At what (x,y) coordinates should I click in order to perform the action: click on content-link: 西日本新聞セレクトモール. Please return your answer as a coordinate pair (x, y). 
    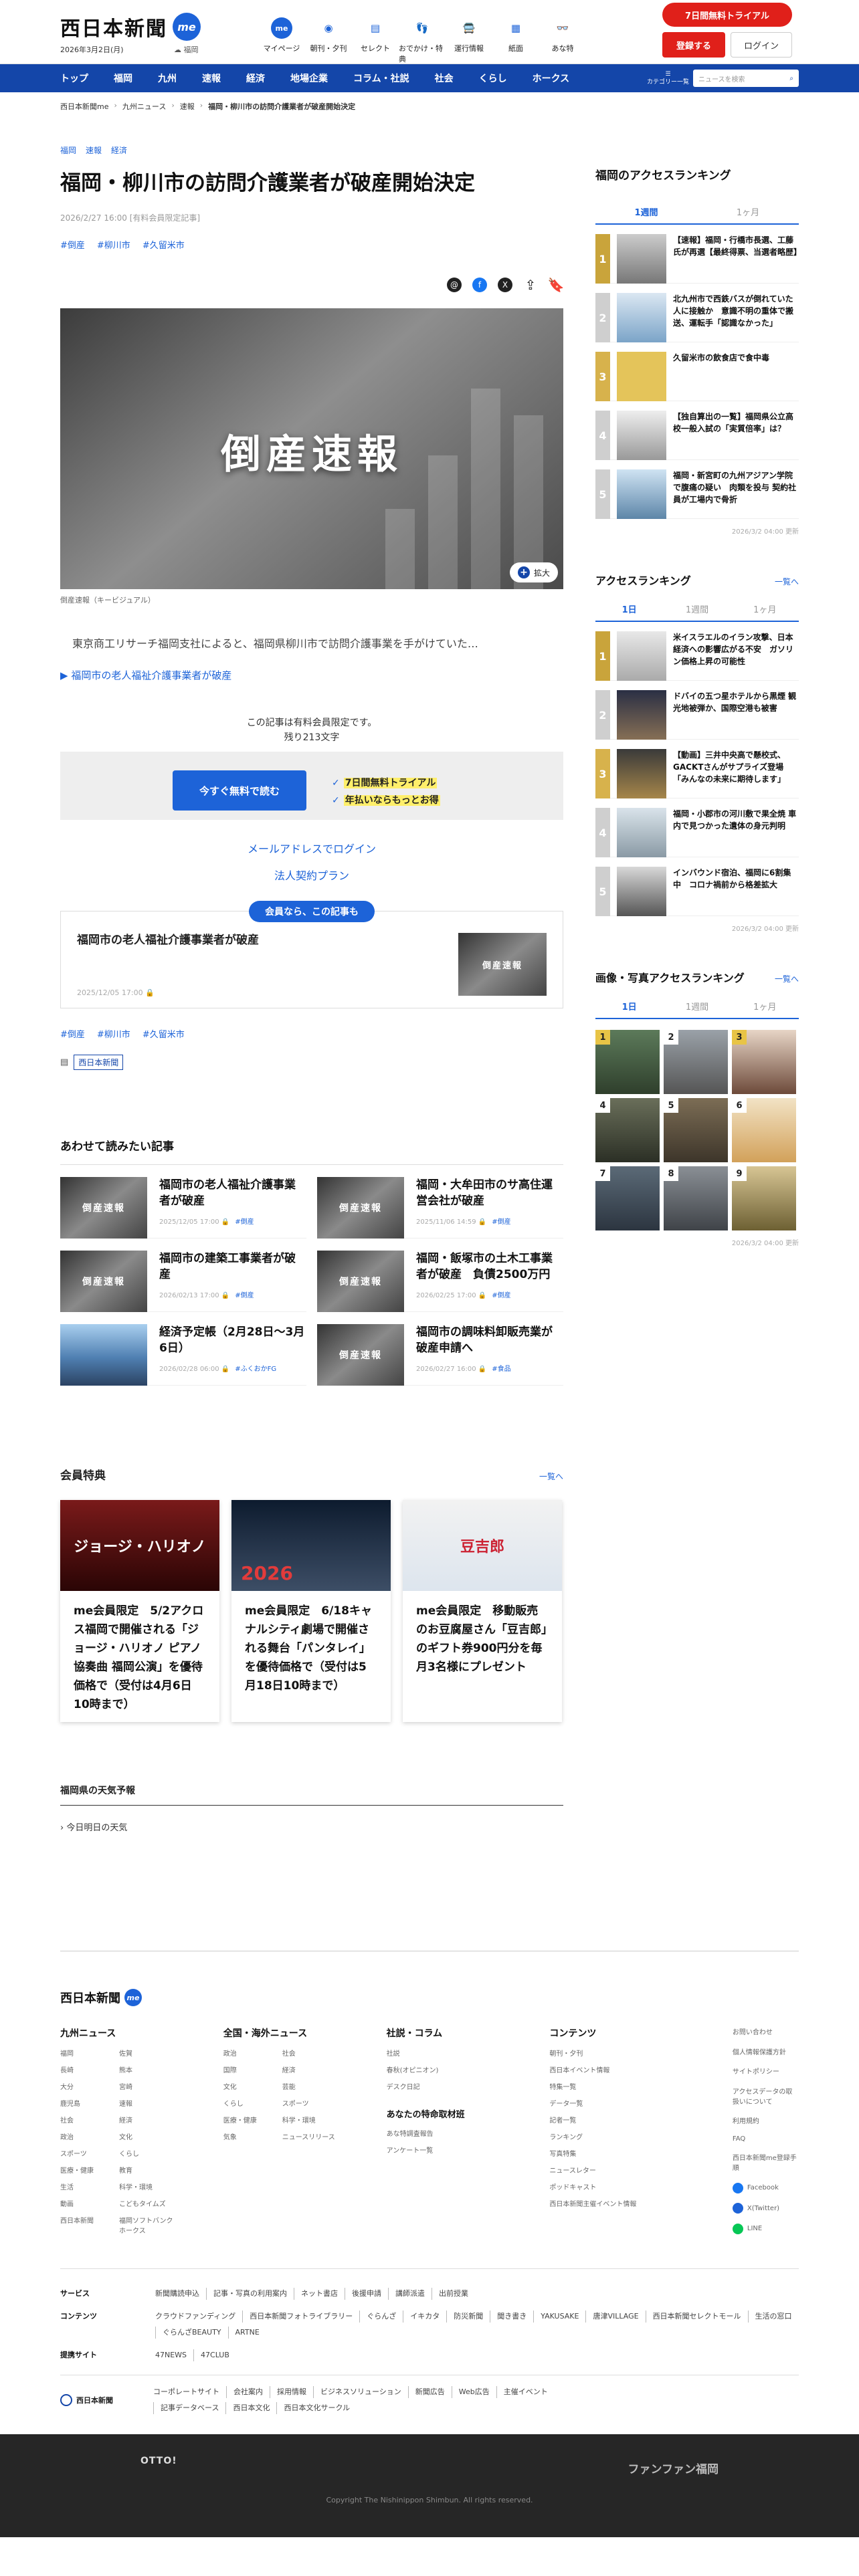
    Looking at the image, I should click on (696, 2317).